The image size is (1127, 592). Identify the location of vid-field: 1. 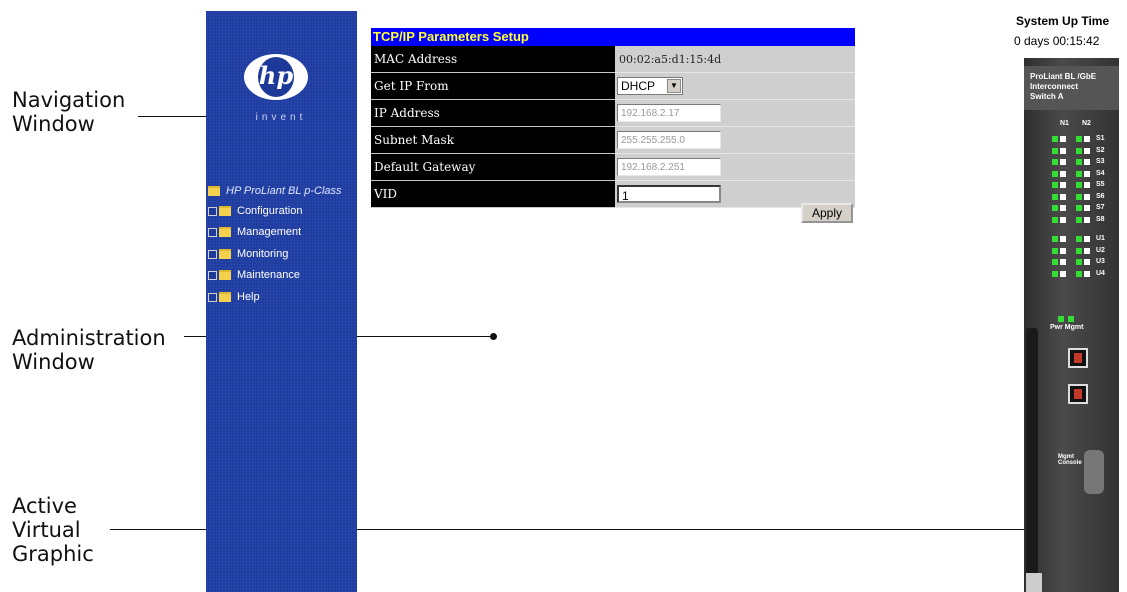
(669, 193).